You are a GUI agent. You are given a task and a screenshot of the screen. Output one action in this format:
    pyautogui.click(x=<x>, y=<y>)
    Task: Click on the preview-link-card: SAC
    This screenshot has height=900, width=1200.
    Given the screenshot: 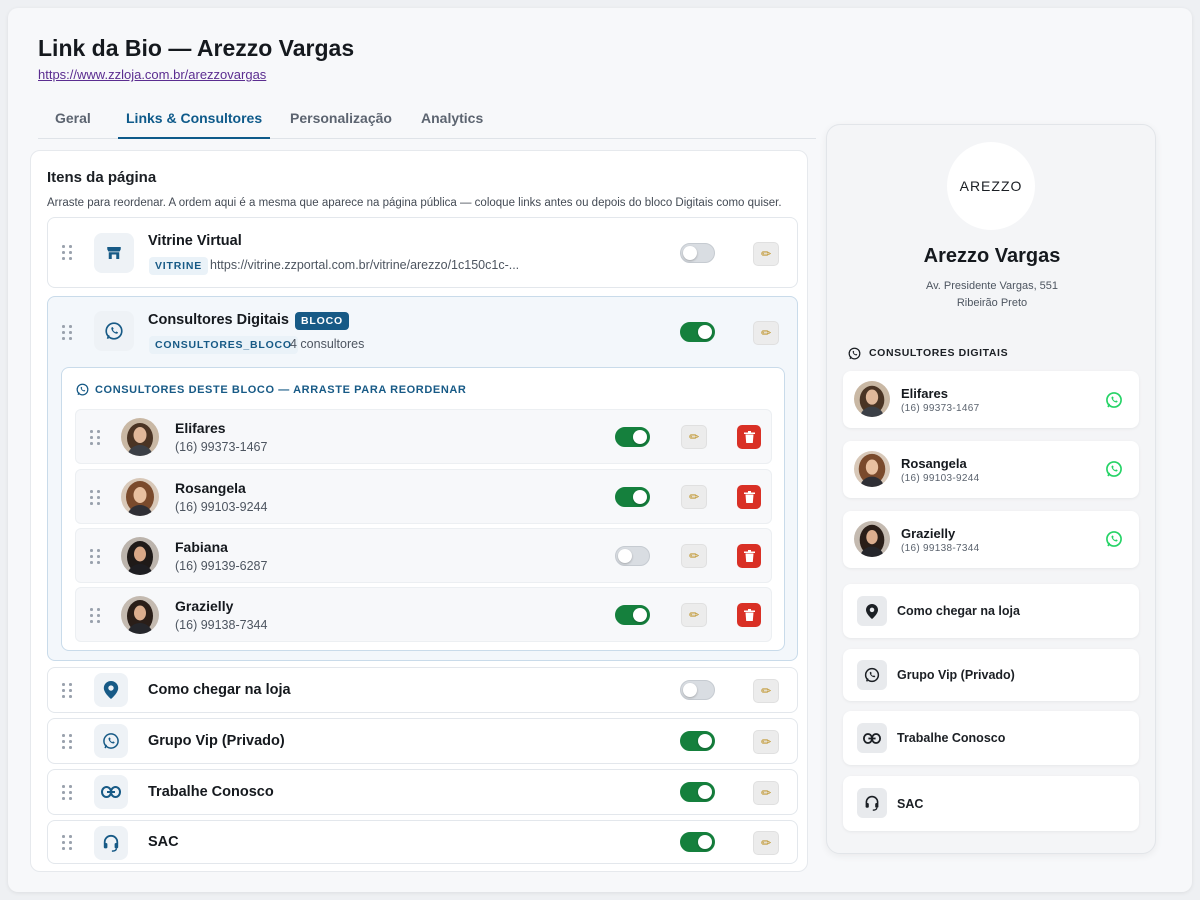 What is the action you would take?
    pyautogui.click(x=991, y=803)
    